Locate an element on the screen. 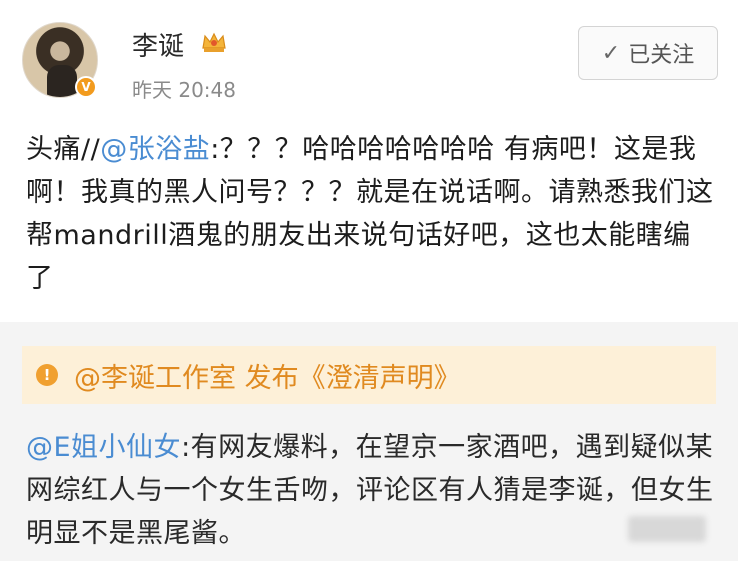  post-prefix: 头痛// is located at coordinates (63, 149).